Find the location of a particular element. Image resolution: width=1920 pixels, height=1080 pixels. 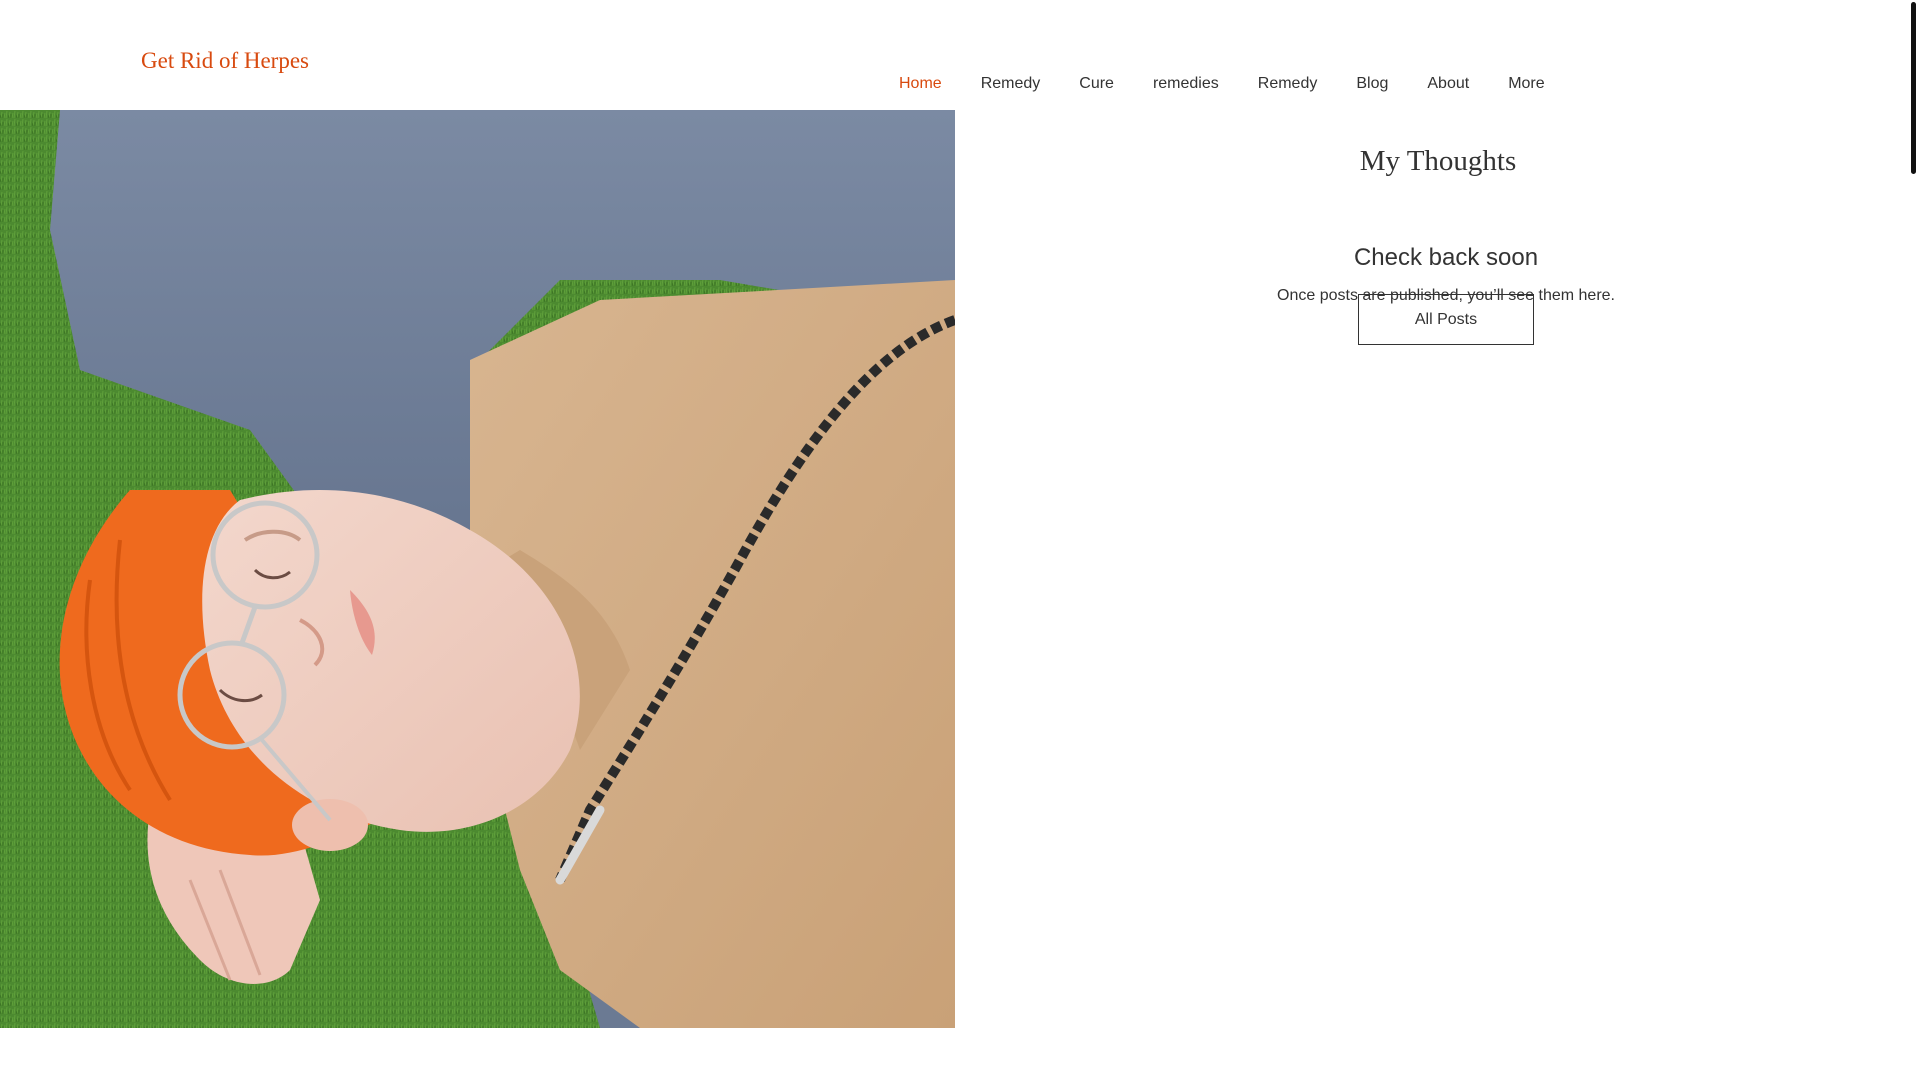

ear-shape is located at coordinates (330, 825).